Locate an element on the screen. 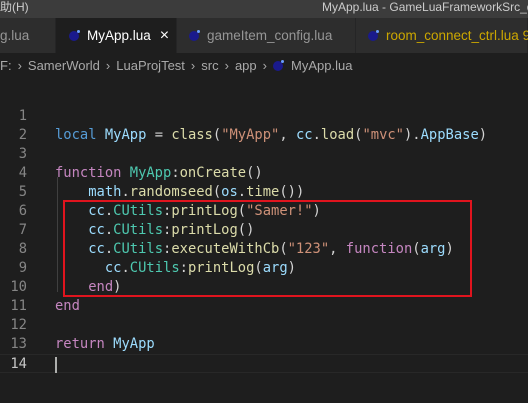 This screenshot has height=403, width=528. token: = is located at coordinates (159, 135).